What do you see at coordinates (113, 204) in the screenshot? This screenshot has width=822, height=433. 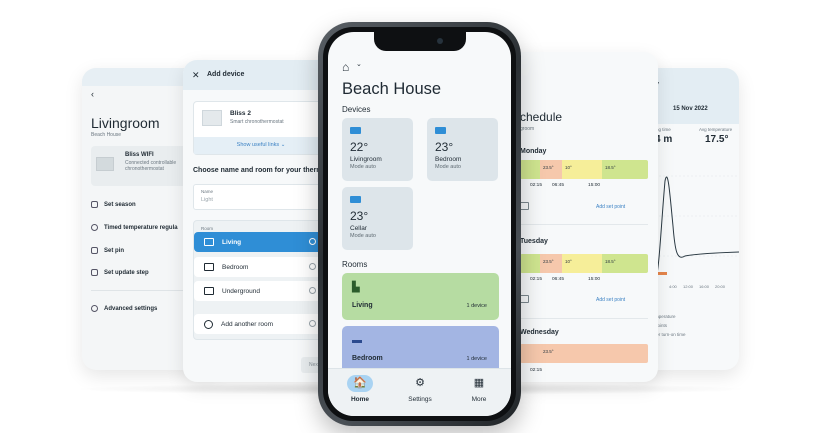 I see `menu-item-set-season: Set season` at bounding box center [113, 204].